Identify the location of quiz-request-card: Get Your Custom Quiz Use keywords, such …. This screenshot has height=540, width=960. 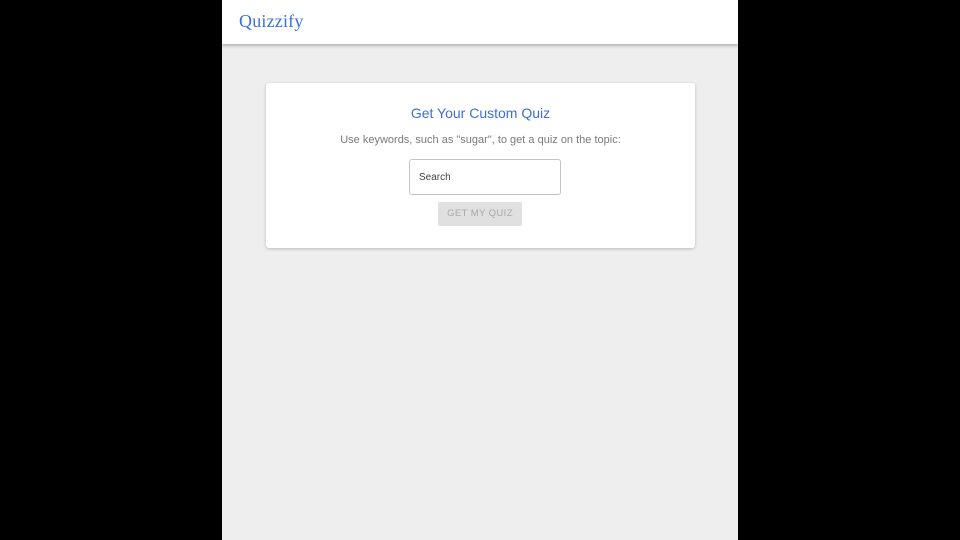
(480, 165).